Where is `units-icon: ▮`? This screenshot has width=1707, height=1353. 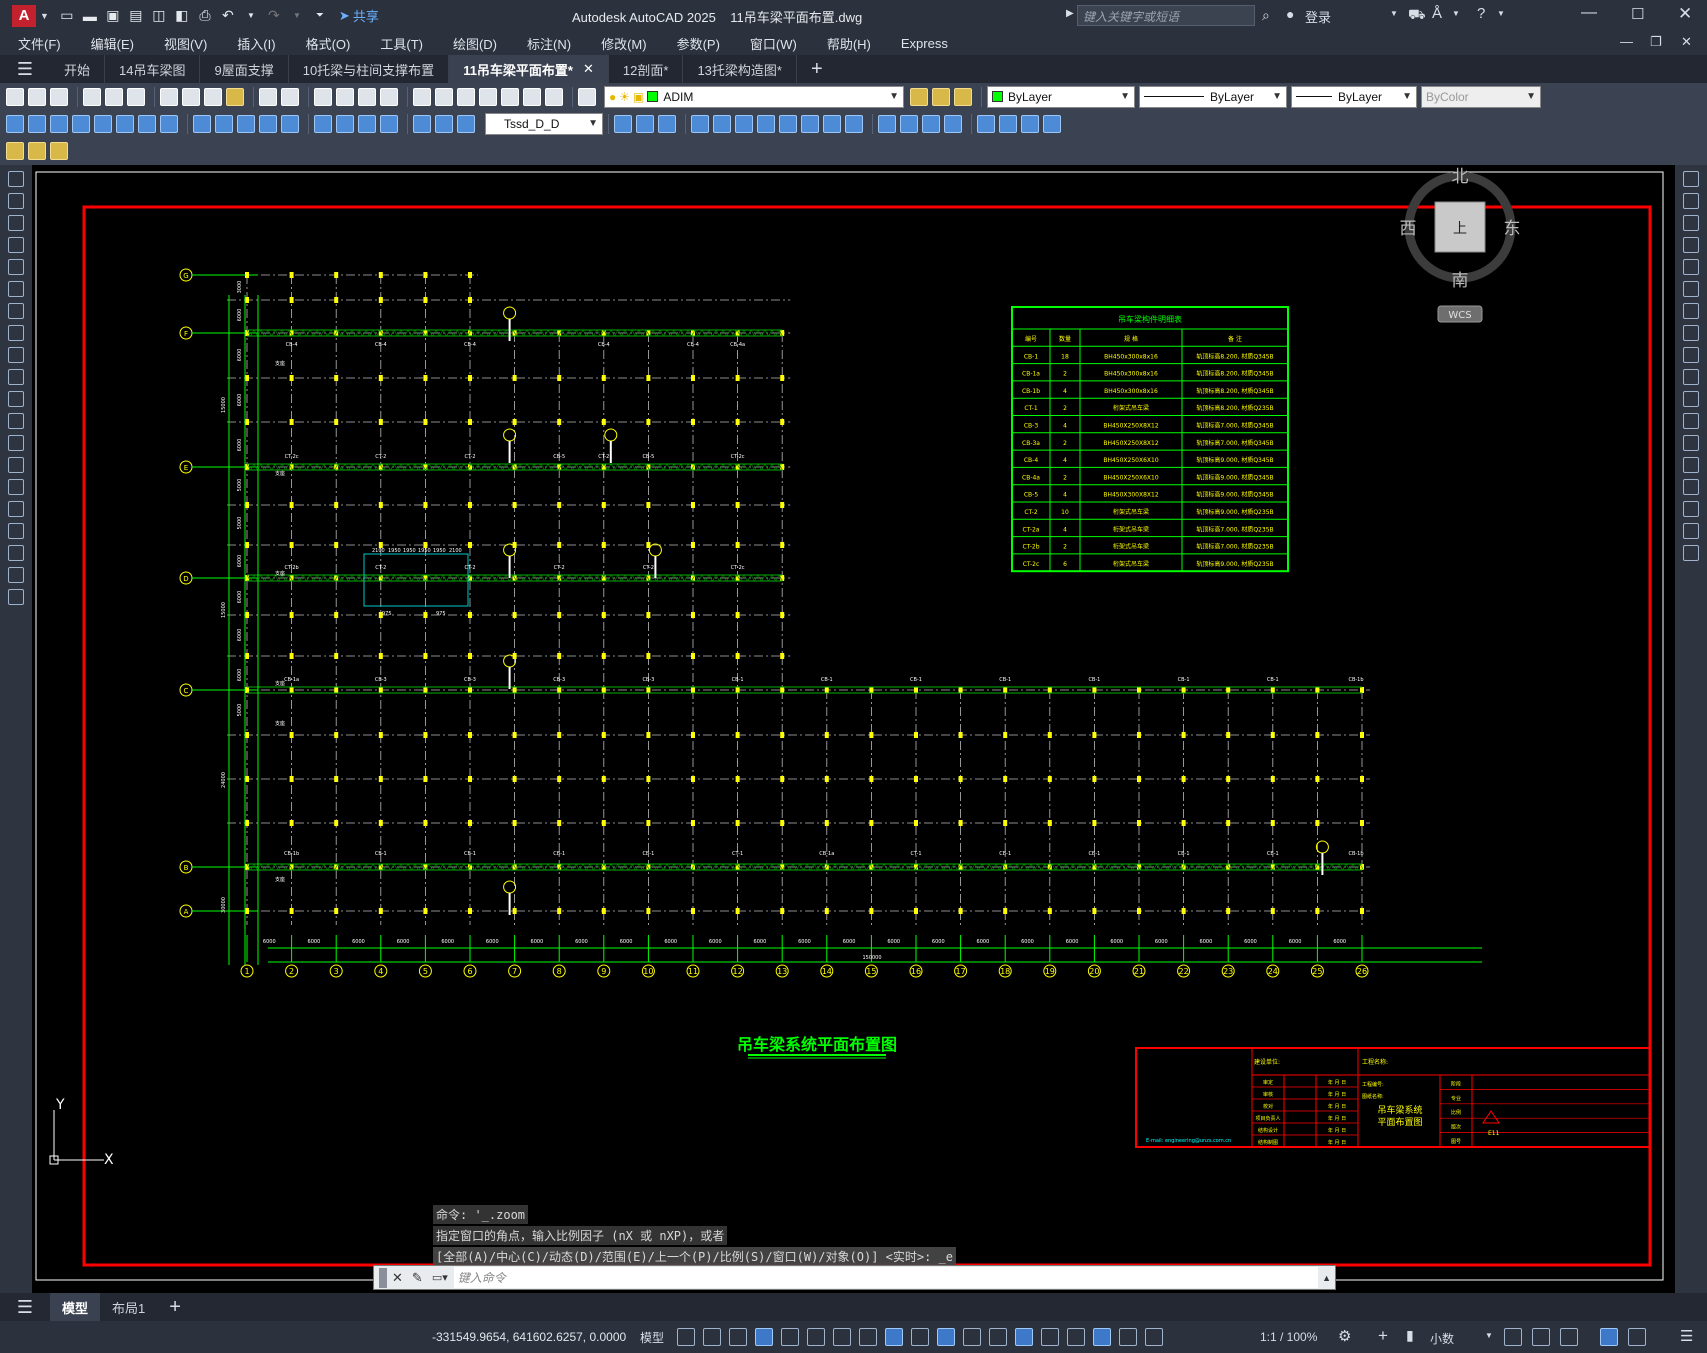 units-icon: ▮ is located at coordinates (1410, 1335).